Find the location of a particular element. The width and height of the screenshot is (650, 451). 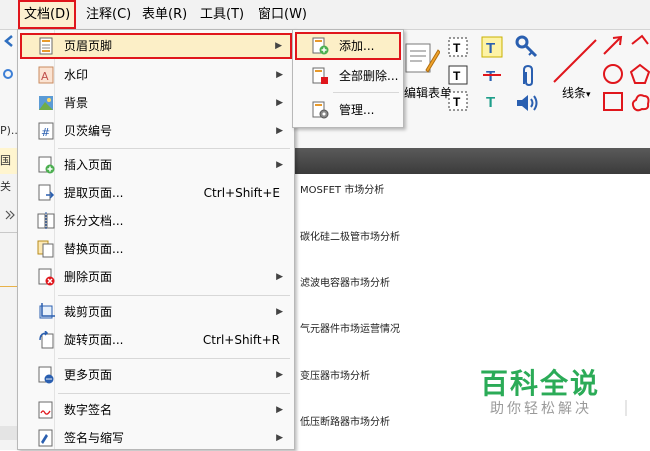

manage-icon is located at coordinates (320, 110).